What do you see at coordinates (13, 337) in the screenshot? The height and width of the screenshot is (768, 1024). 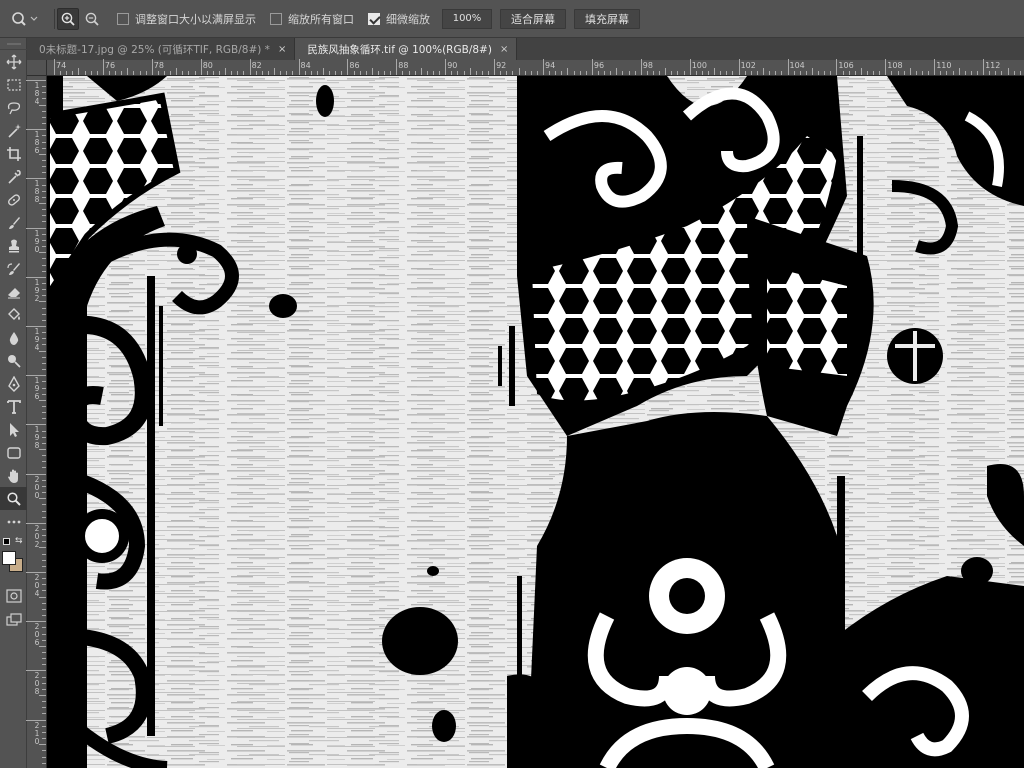 I see `blur-tool-button` at bounding box center [13, 337].